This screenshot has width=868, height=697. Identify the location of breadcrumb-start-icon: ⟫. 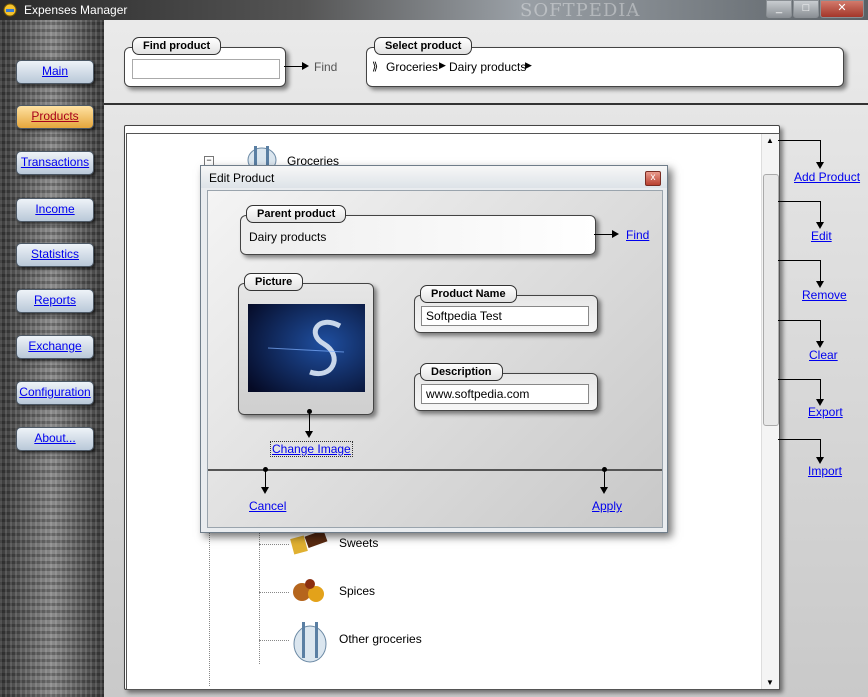
(375, 67).